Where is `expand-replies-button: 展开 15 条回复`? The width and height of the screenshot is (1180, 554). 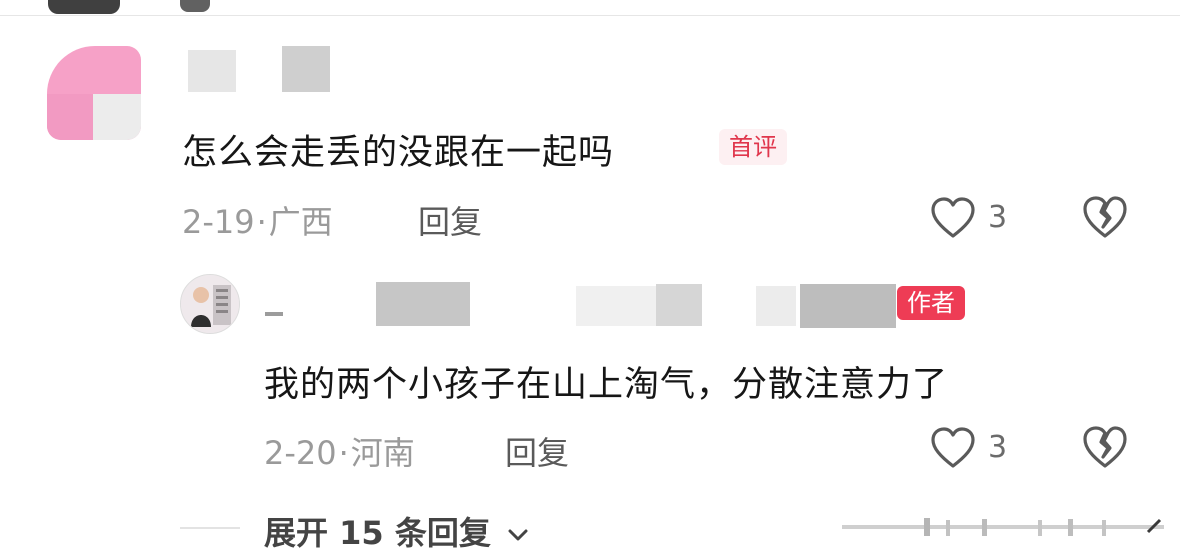 expand-replies-button: 展开 15 条回复 is located at coordinates (397, 531).